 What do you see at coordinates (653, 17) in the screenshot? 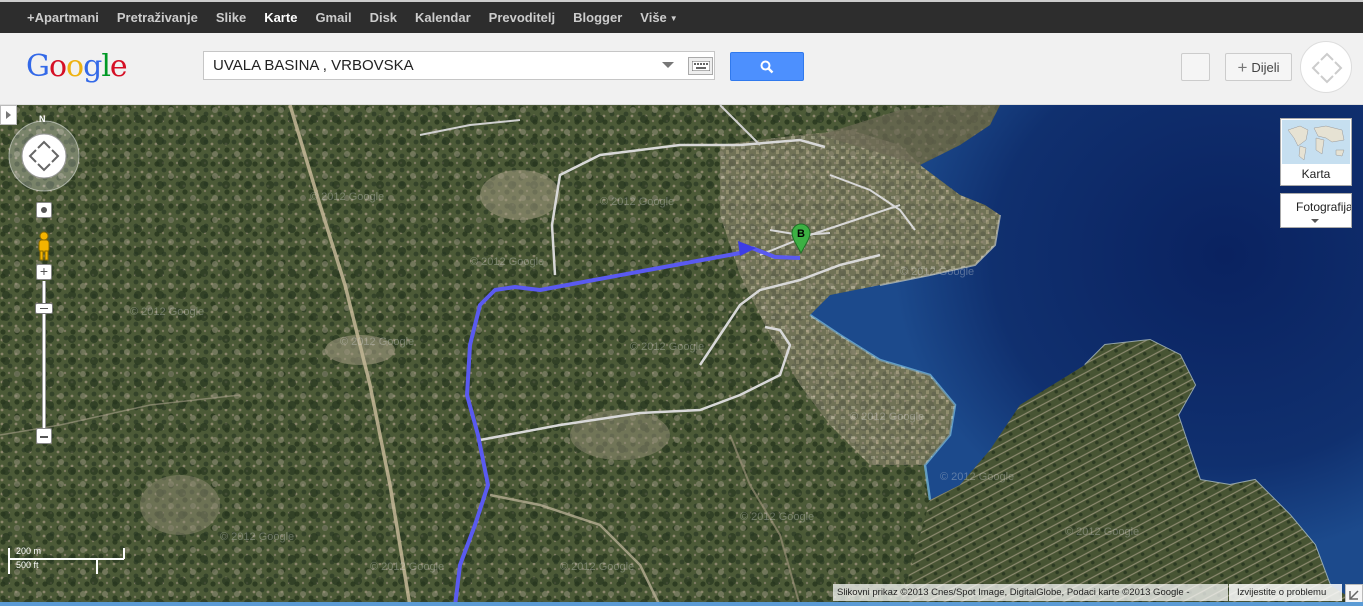
I see `nav-more-label: Više` at bounding box center [653, 17].